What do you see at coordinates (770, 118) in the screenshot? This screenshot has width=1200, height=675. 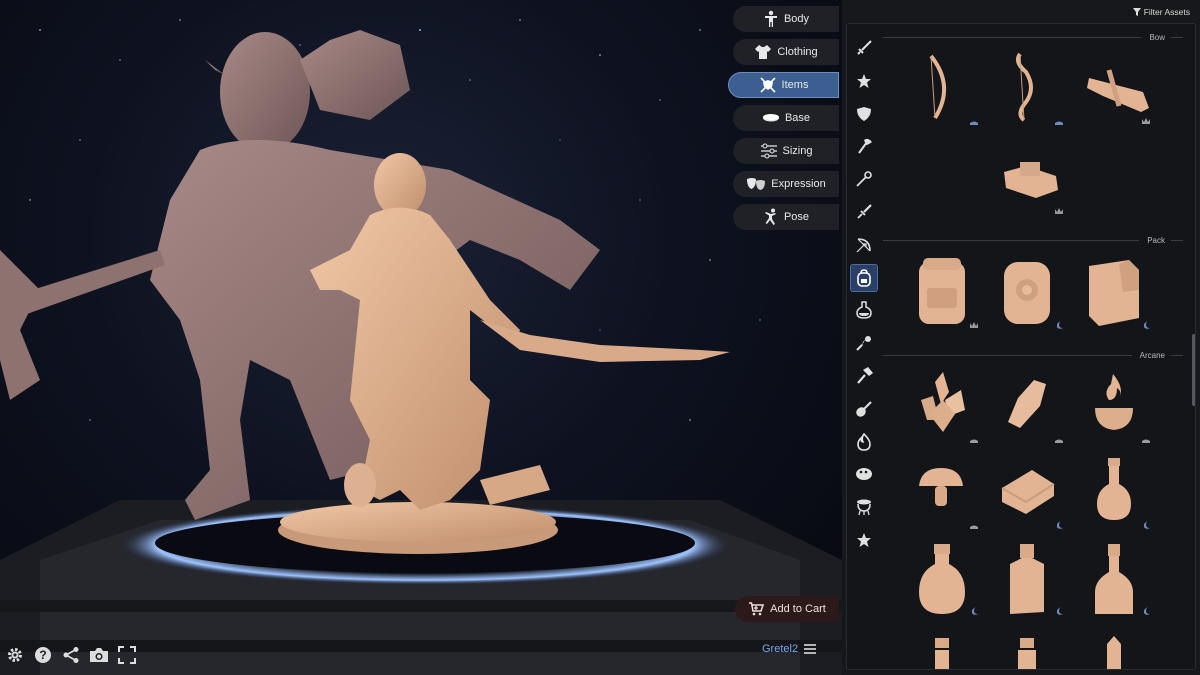 I see `base-disc-icon` at bounding box center [770, 118].